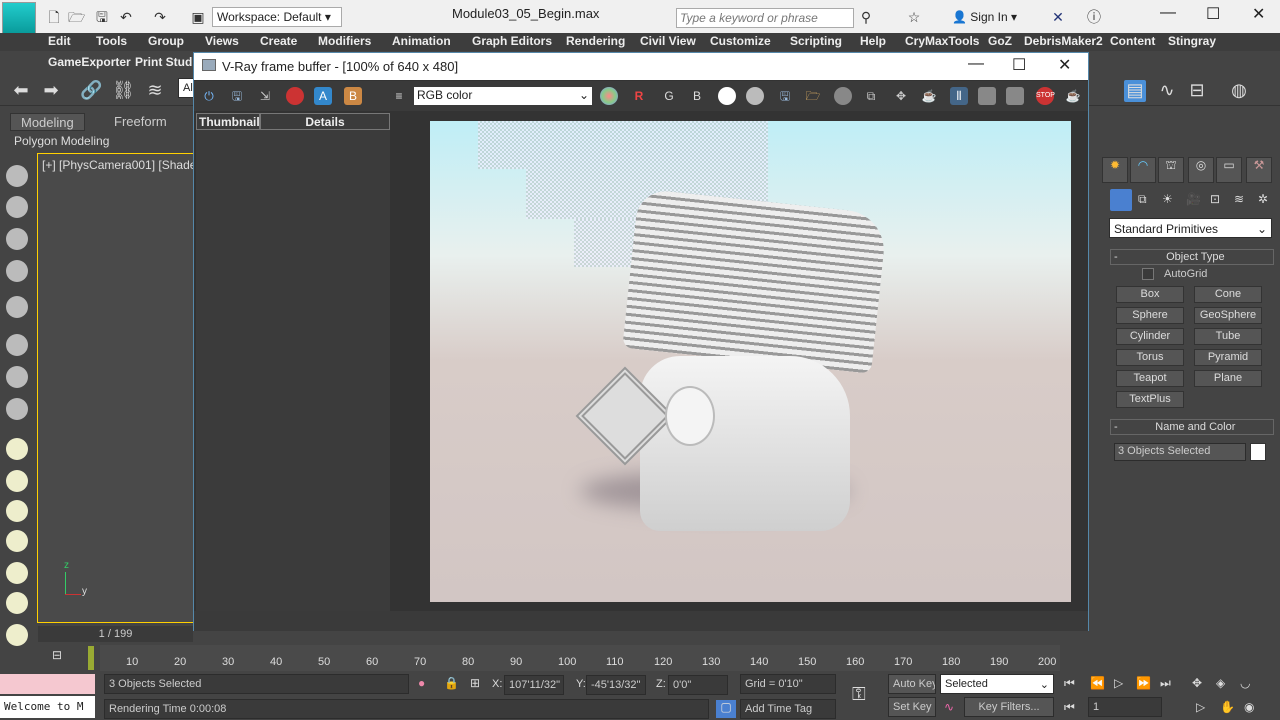 The image size is (1280, 720). I want to click on menu-create: Create, so click(278, 41).